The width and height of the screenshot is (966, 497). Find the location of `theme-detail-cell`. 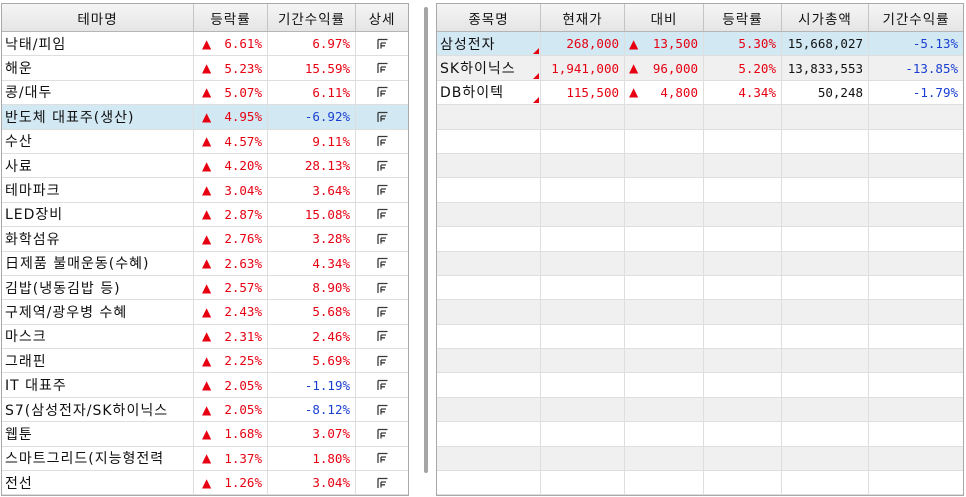

theme-detail-cell is located at coordinates (382, 311).